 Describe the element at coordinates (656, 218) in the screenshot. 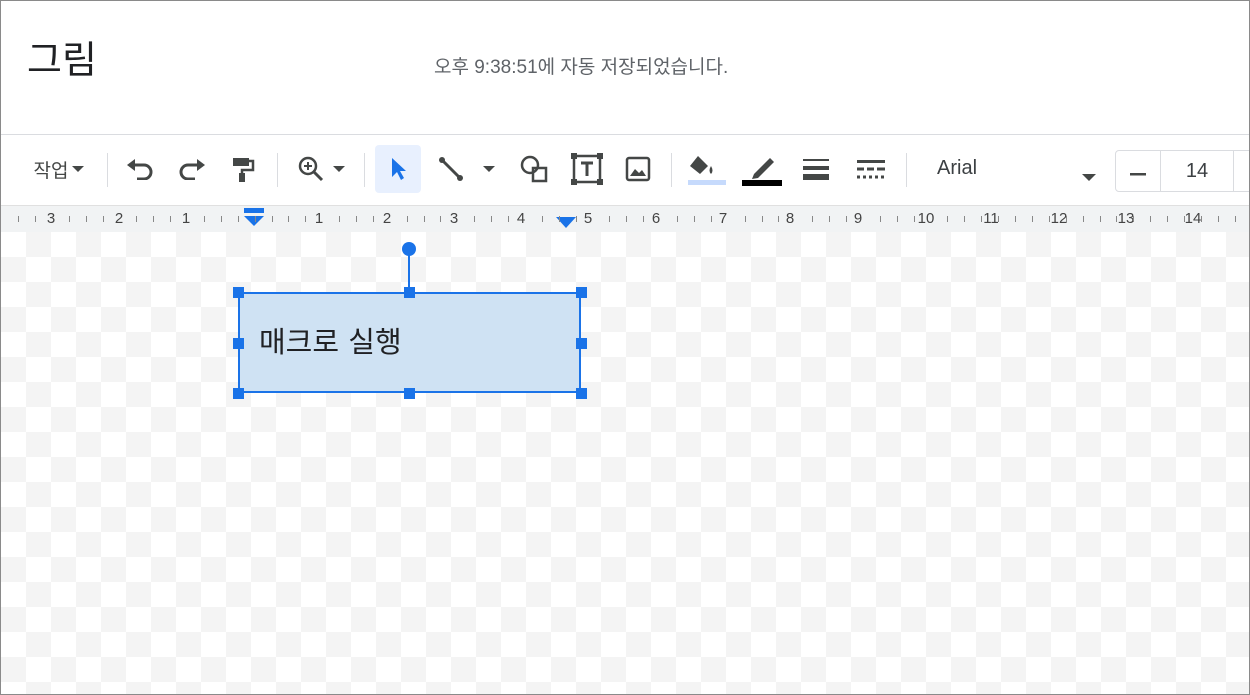

I see `ruler-label: 6` at that location.